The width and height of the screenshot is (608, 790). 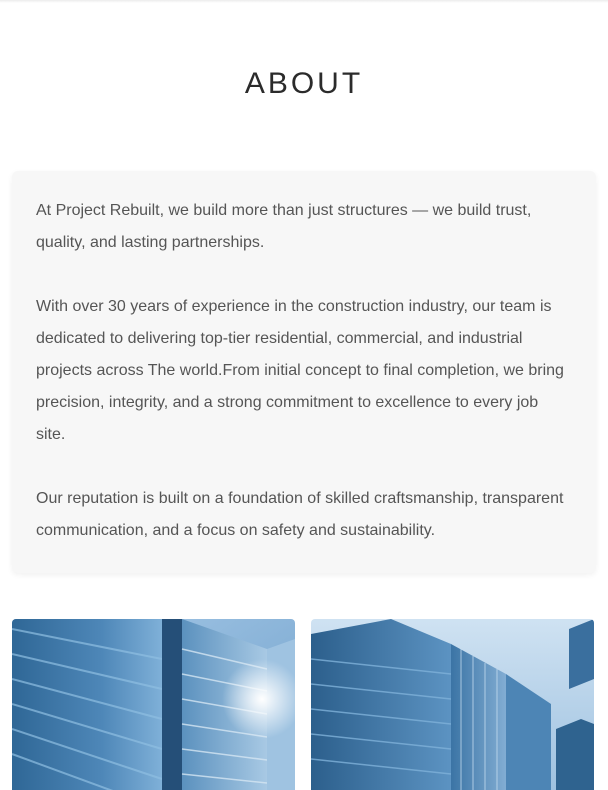 What do you see at coordinates (452, 704) in the screenshot?
I see `building-photo-right` at bounding box center [452, 704].